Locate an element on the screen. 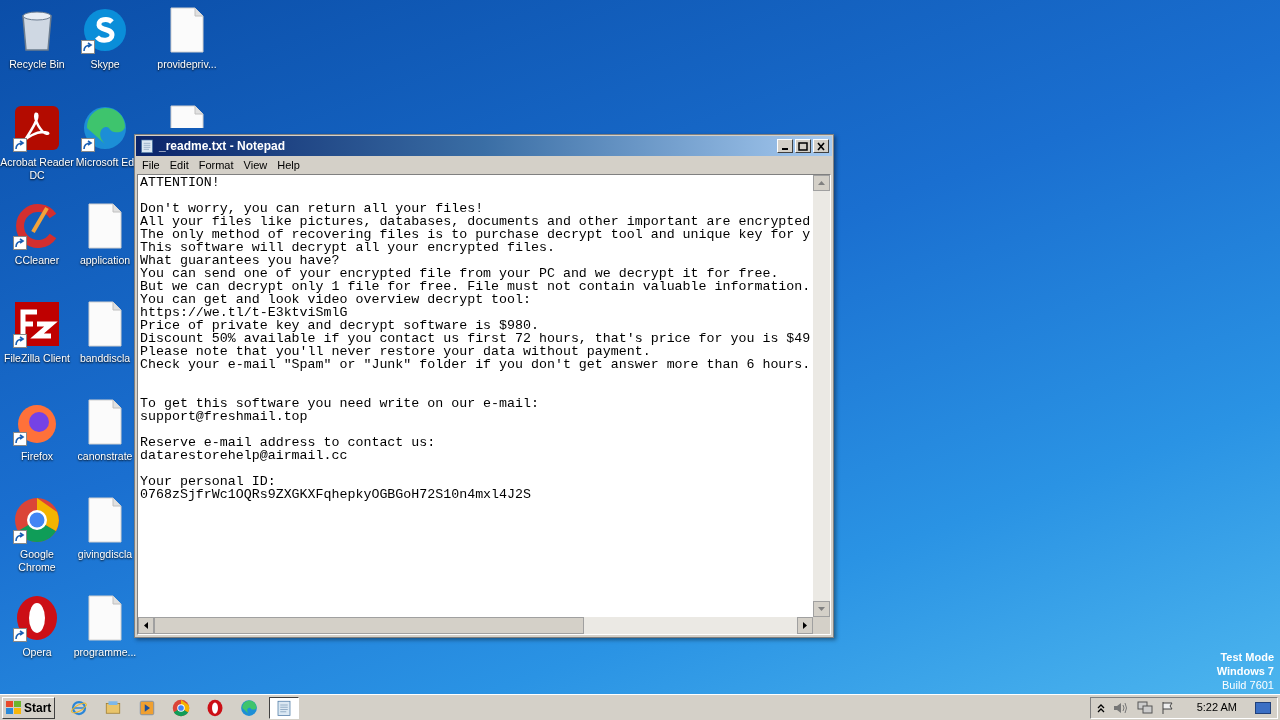 The image size is (1280, 720). horizontal-scrollbar is located at coordinates (475, 625).